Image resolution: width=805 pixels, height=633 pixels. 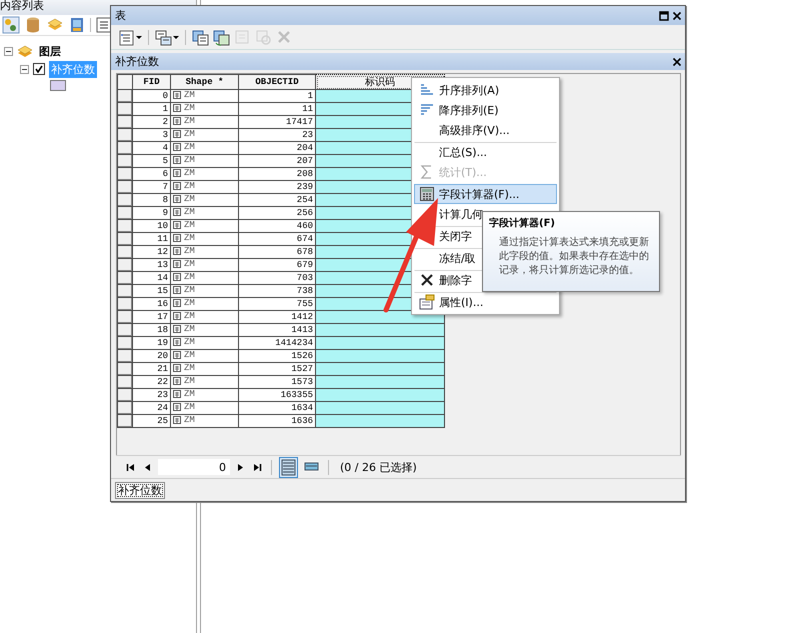 What do you see at coordinates (378, 467) in the screenshot?
I see `selection-status: (0 / 26 已选择)` at bounding box center [378, 467].